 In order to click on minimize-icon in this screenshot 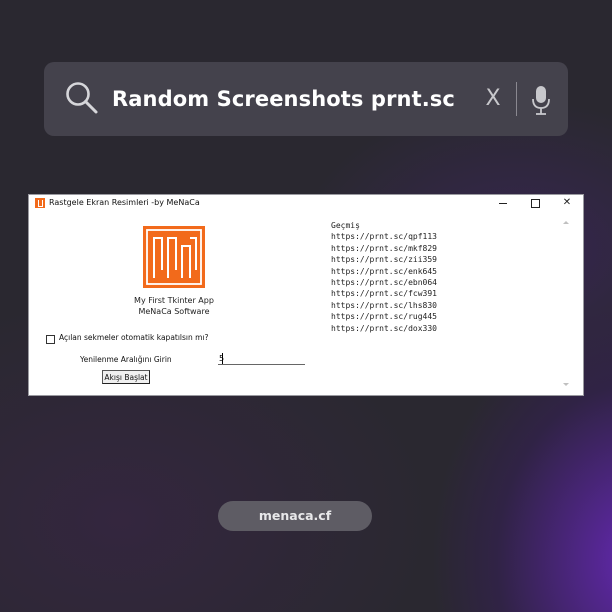, I will do `click(503, 203)`.